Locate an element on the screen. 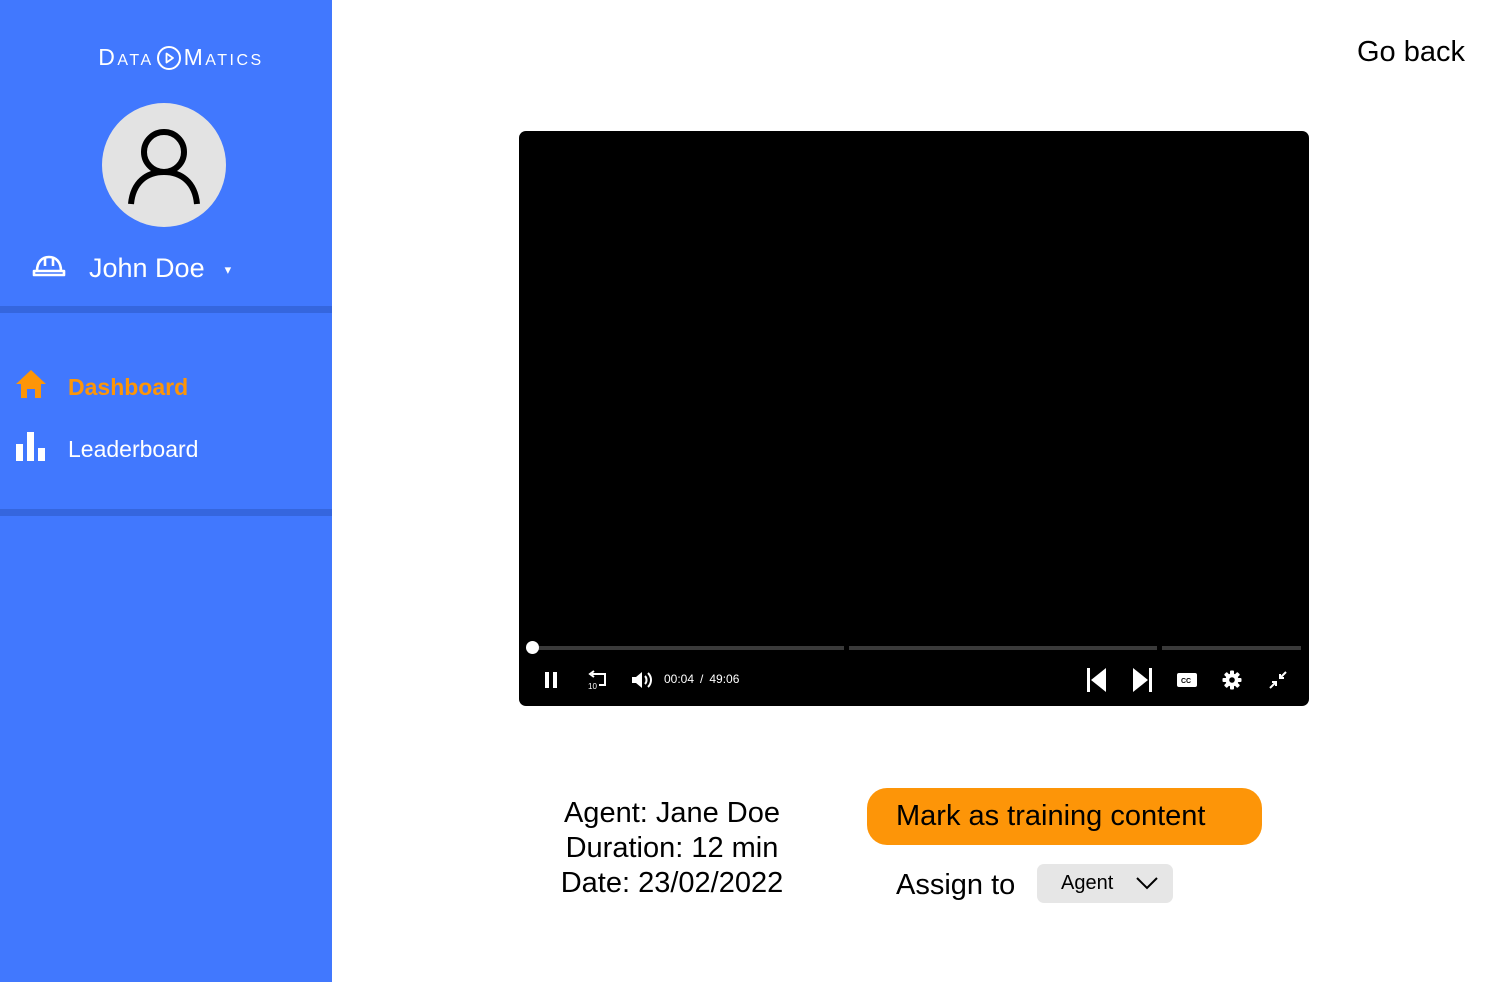  logo-text-right: Matics is located at coordinates (223, 57).